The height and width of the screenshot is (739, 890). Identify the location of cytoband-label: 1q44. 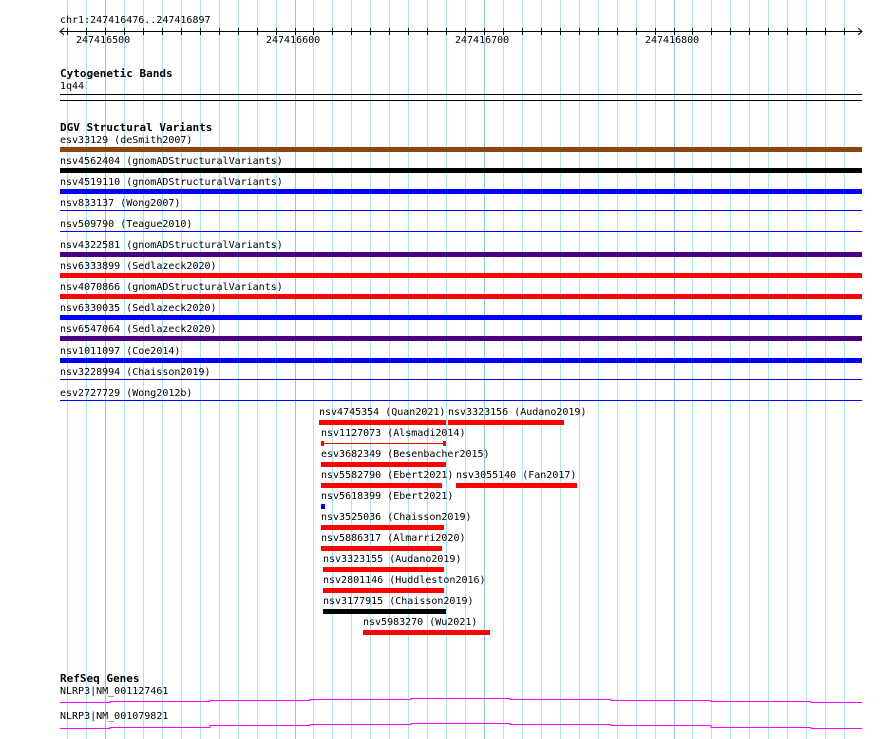
(72, 86).